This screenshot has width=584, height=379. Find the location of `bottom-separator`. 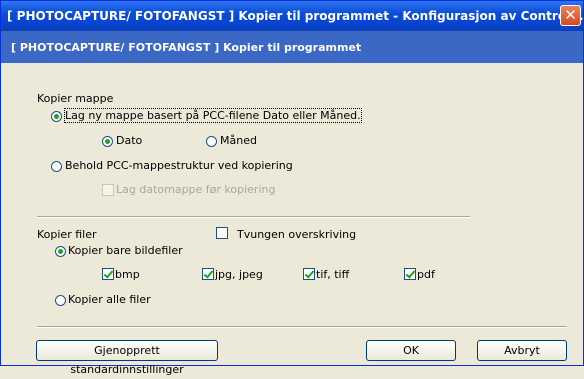

bottom-separator is located at coordinates (302, 327).